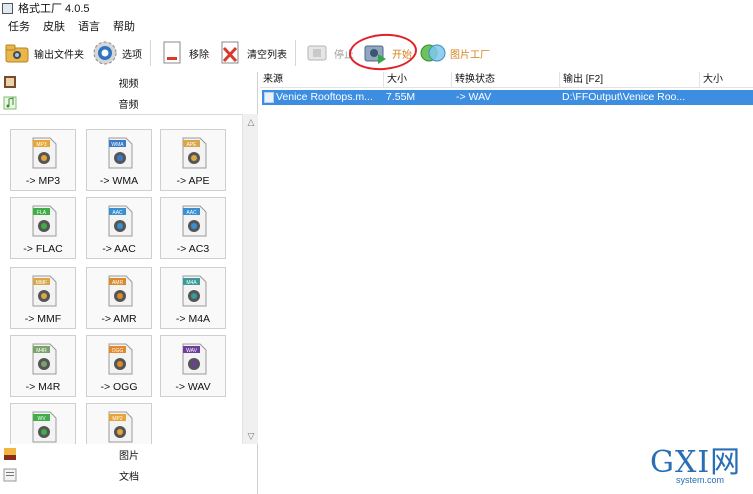 Image resolution: width=753 pixels, height=494 pixels. I want to click on vertical-scrollbar: △ ▽, so click(250, 279).